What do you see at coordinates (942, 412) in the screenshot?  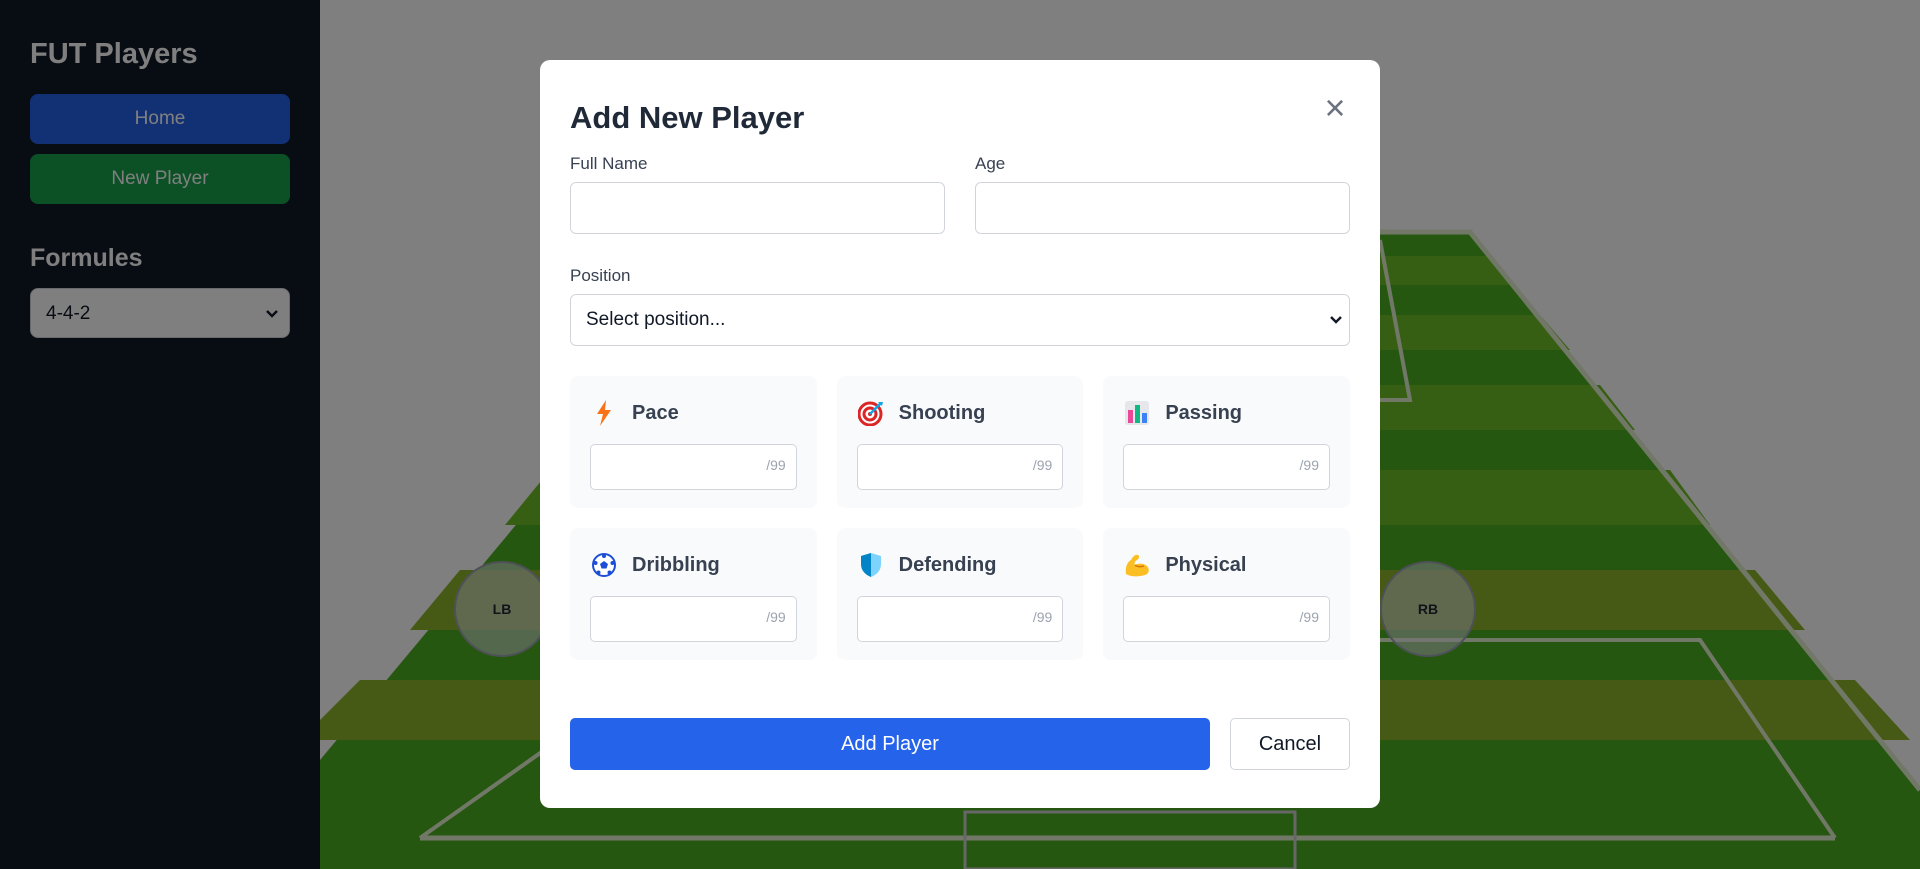 I see `stat-name: Shooting` at bounding box center [942, 412].